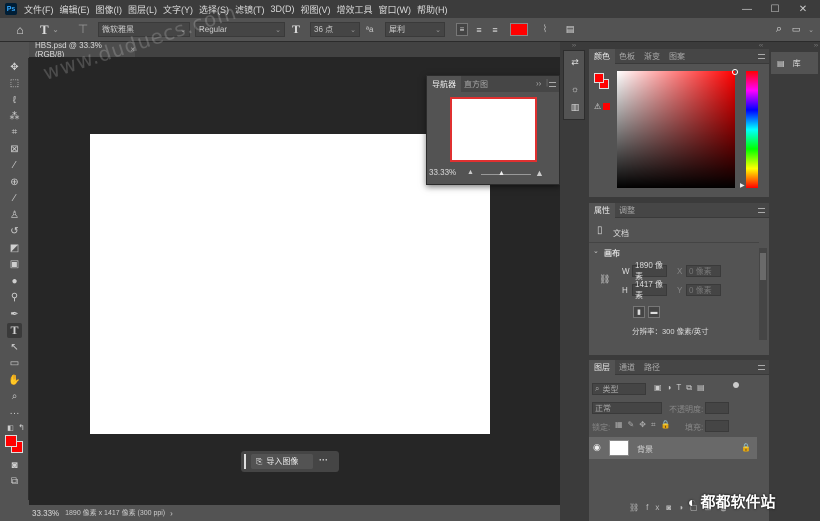 This screenshot has width=820, height=521. Describe the element at coordinates (639, 312) in the screenshot. I see `portrait-orientation-icon: ▮` at that location.